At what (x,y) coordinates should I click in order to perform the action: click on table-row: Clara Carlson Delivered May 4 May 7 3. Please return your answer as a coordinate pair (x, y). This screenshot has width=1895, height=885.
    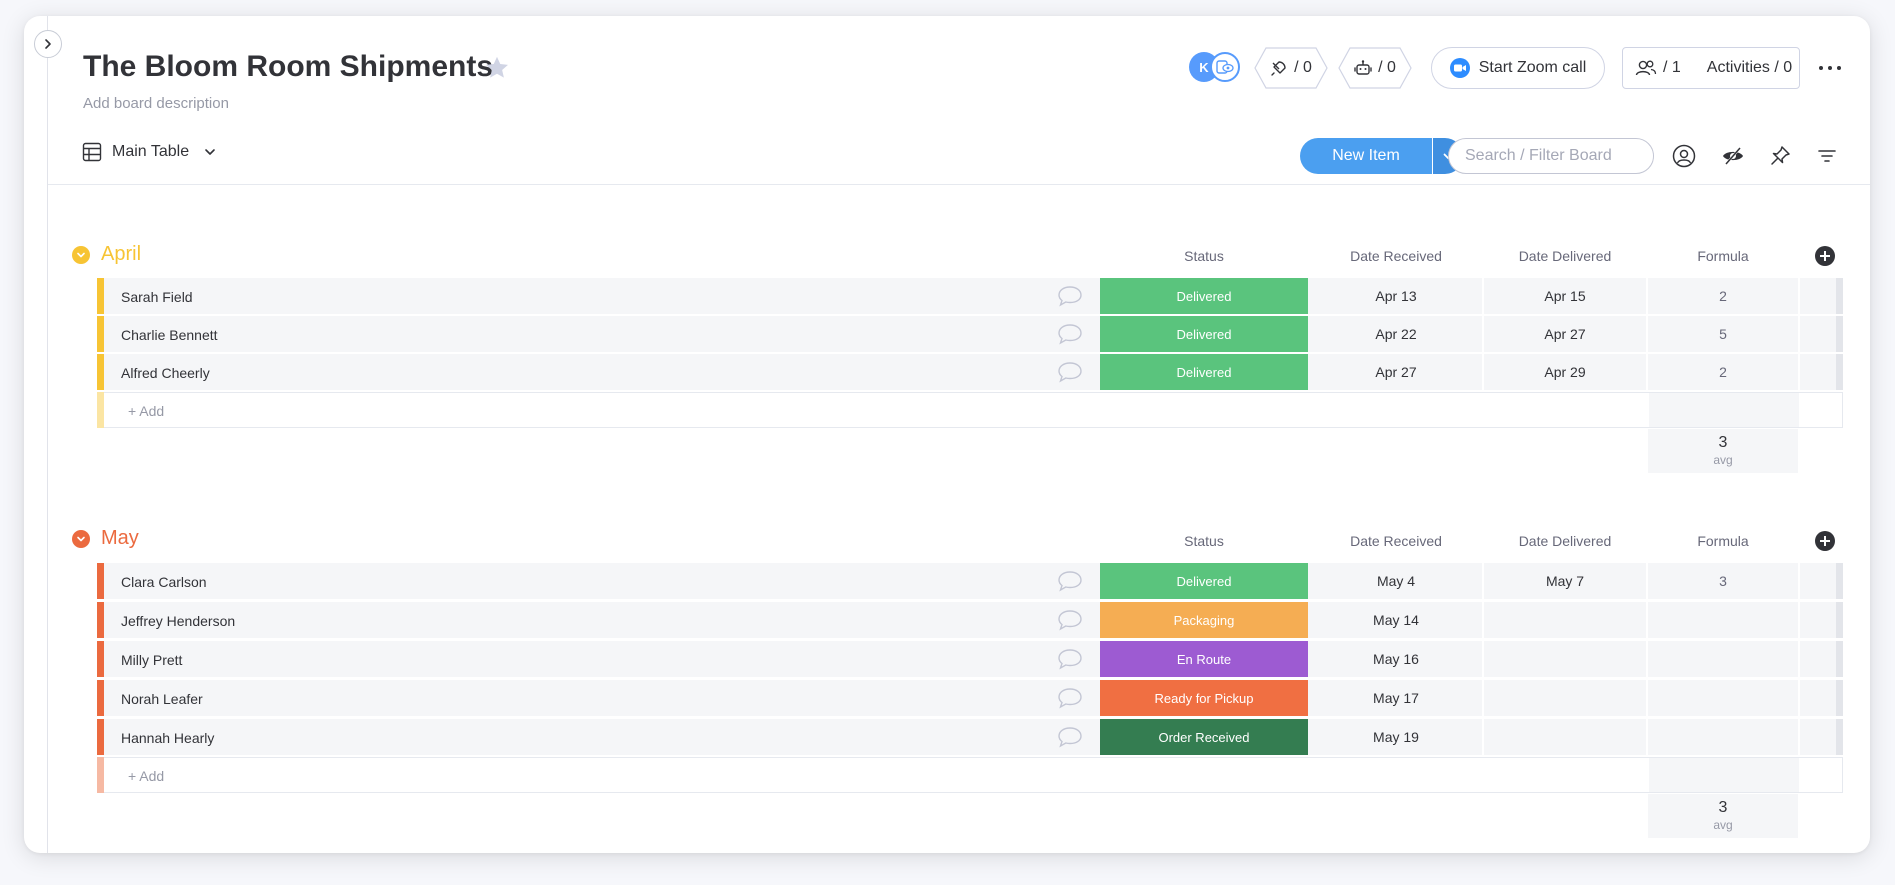
    Looking at the image, I should click on (970, 581).